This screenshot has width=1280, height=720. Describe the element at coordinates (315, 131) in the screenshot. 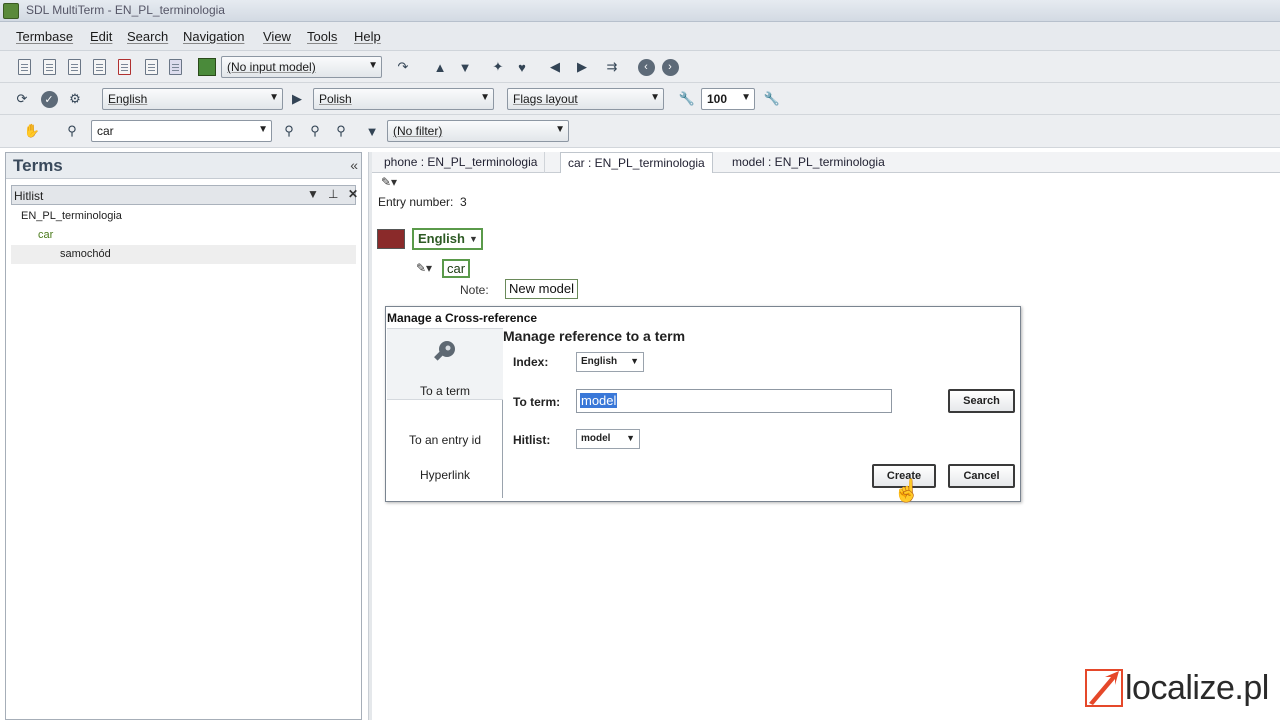

I see `fuzzy-search-icon: ⚲` at that location.